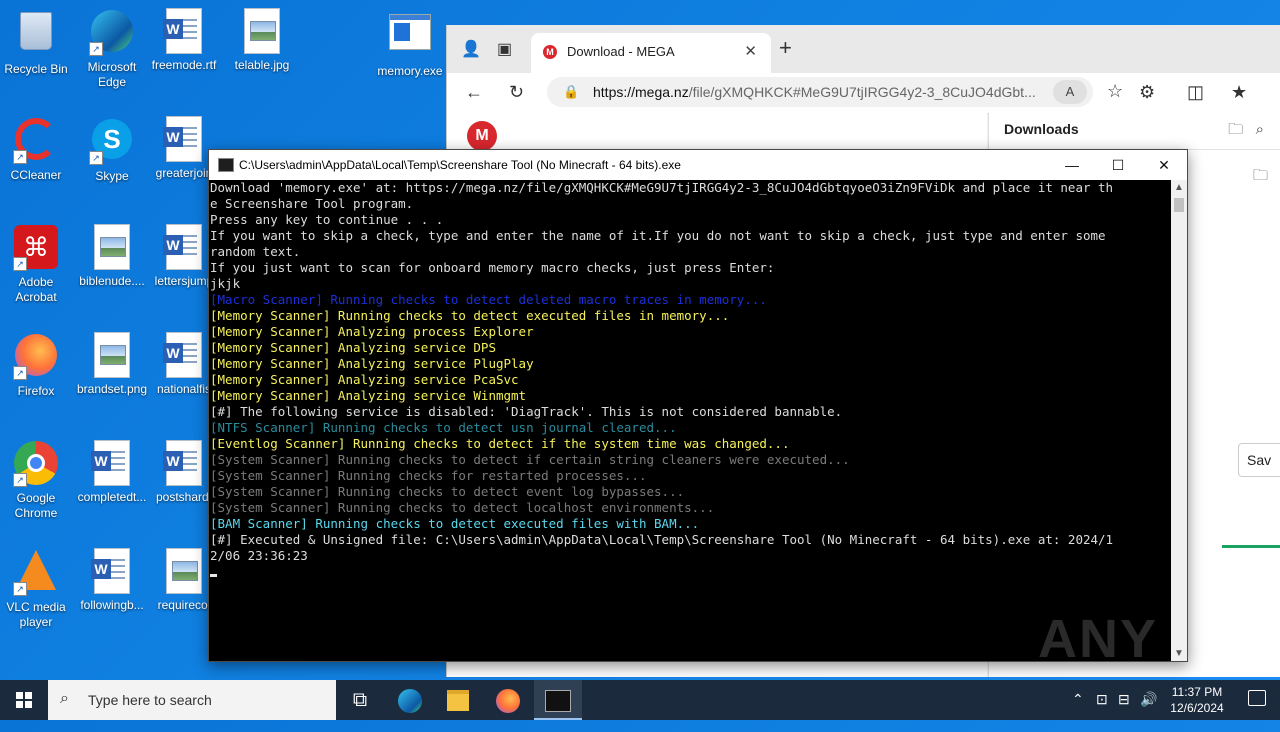 The image size is (1280, 732). I want to click on desktop-icon-image: telable.jpg, so click(262, 40).